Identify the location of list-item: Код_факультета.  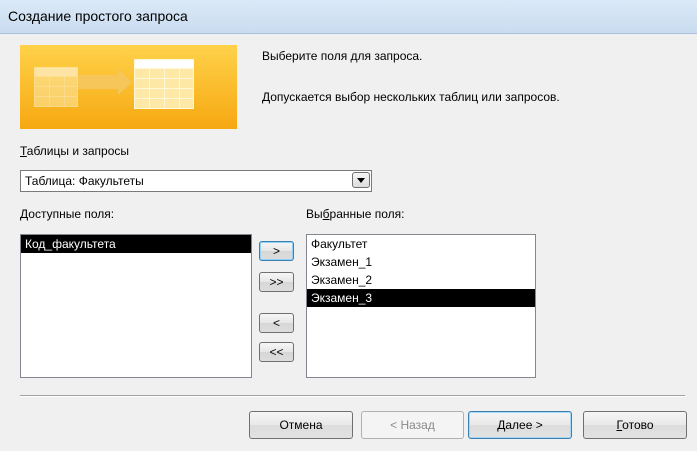
(136, 244).